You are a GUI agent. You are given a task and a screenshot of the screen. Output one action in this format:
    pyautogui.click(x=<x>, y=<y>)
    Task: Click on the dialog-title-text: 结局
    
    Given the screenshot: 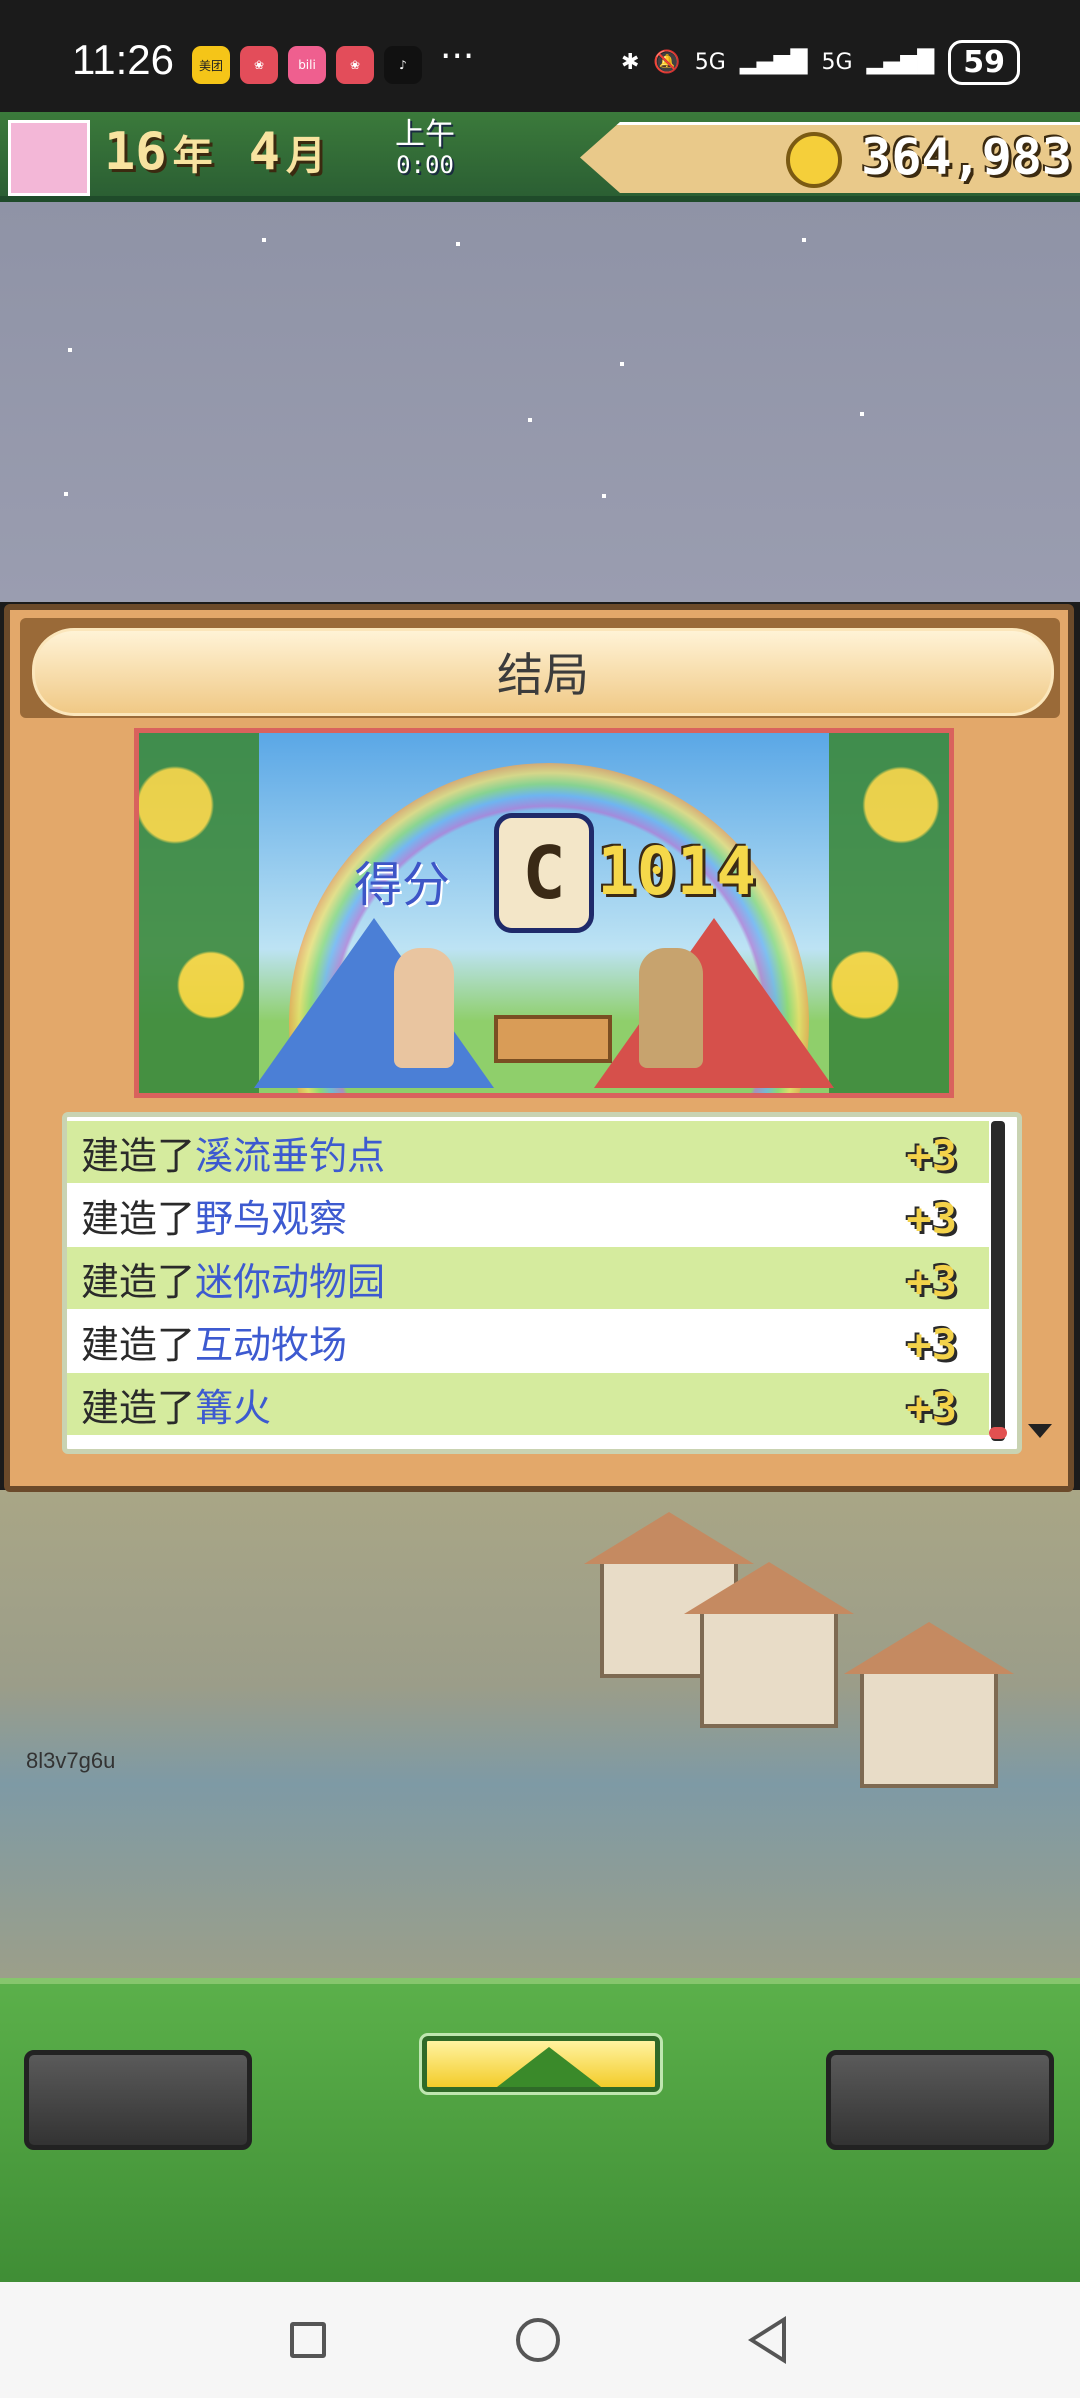 What is the action you would take?
    pyautogui.click(x=543, y=675)
    